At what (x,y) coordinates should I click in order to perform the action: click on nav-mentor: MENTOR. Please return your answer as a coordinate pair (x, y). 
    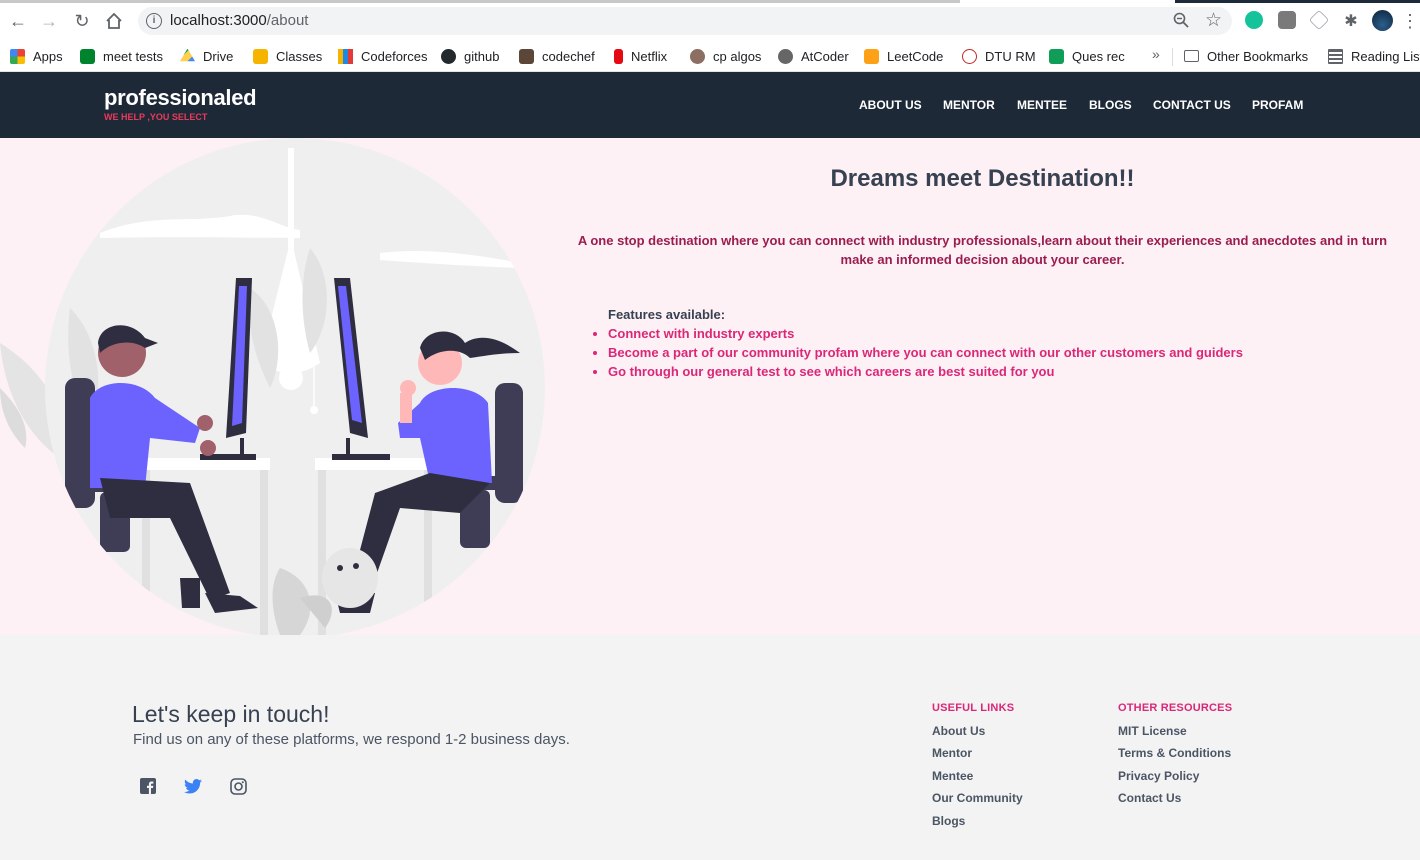
    Looking at the image, I should click on (969, 105).